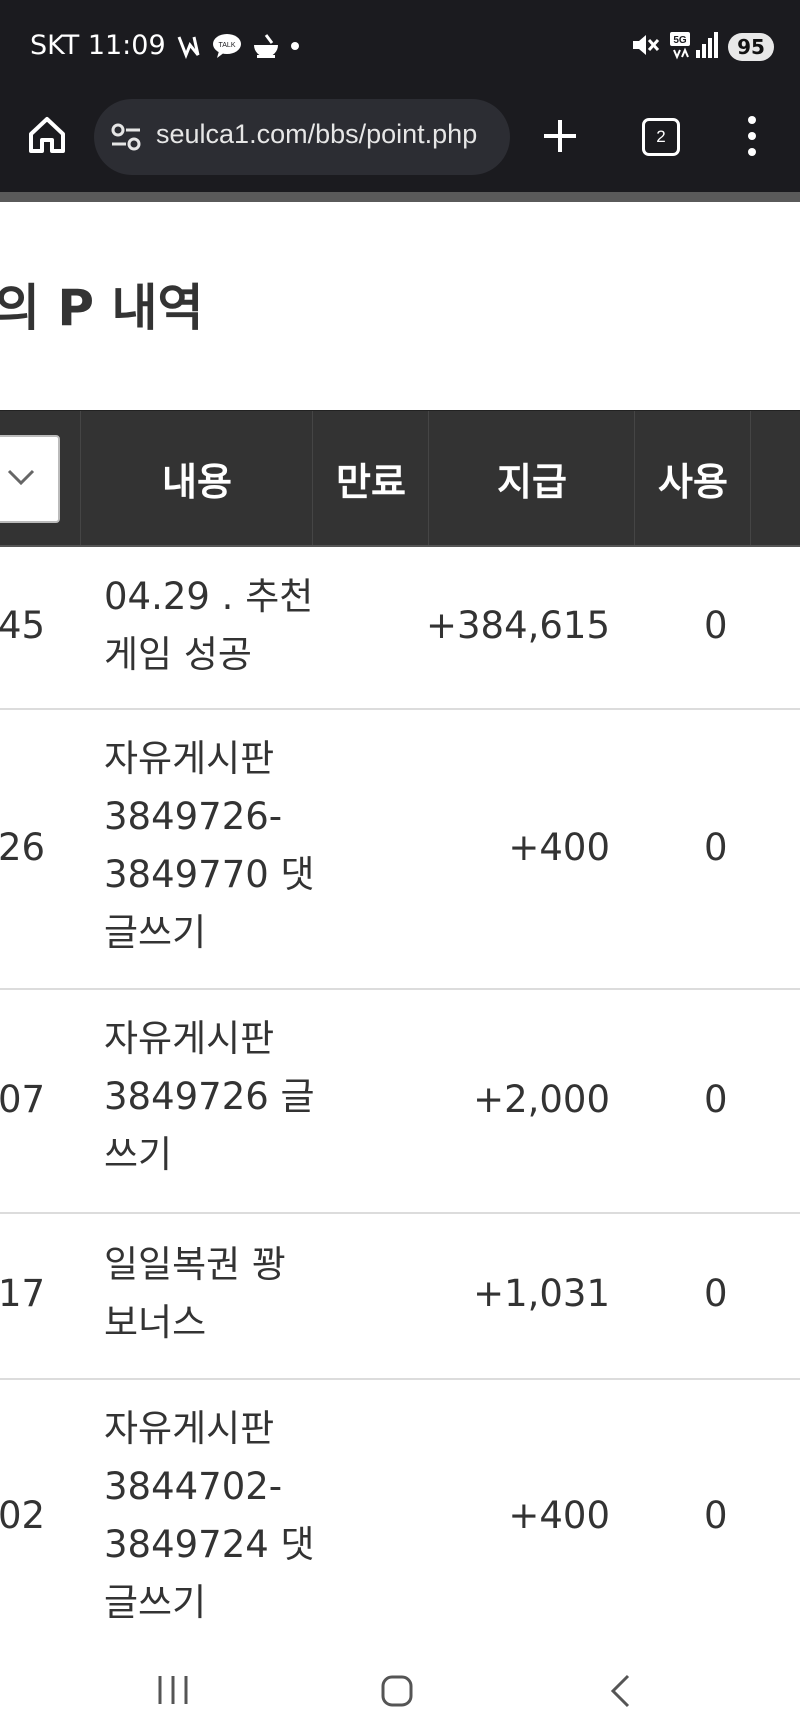 This screenshot has width=800, height=1734. Describe the element at coordinates (400, 48) in the screenshot. I see `status-bar: SKT 11:09 TALK 5G 95` at that location.